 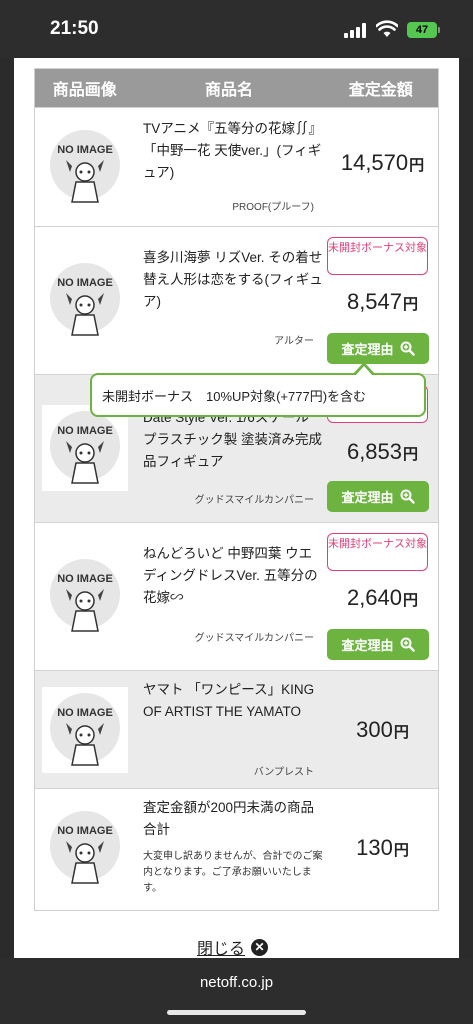 I want to click on price-value: 130, so click(x=374, y=847).